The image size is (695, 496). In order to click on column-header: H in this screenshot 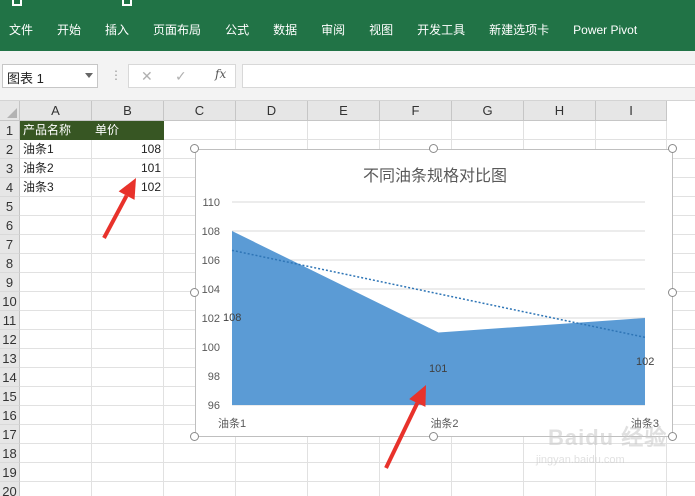, I will do `click(560, 111)`.